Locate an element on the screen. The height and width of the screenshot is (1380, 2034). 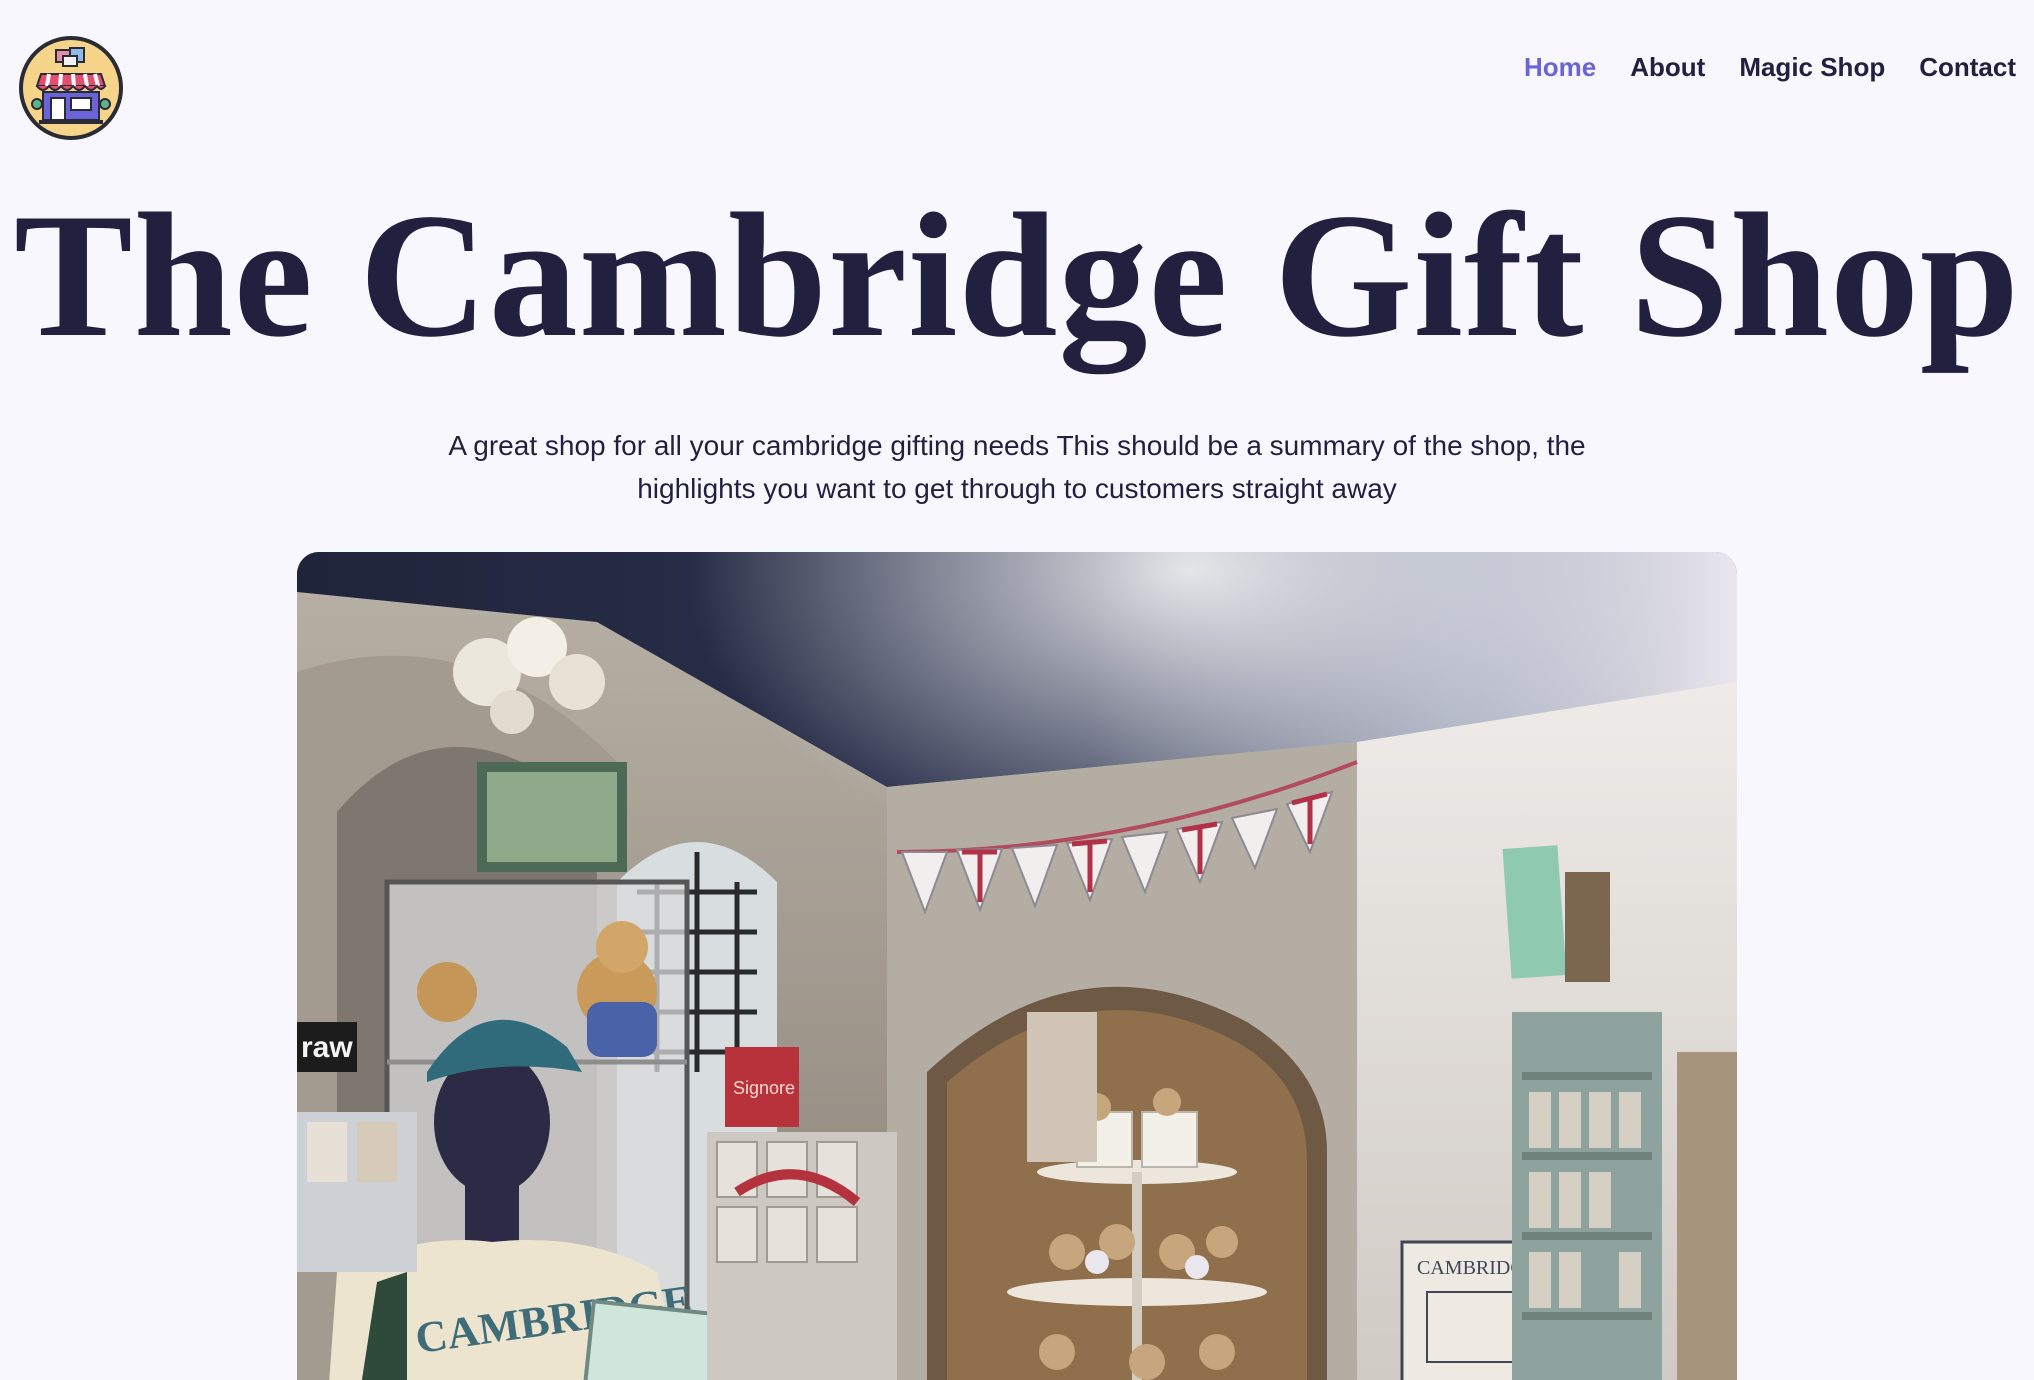
svg-text: raw is located at coordinates (327, 1047).